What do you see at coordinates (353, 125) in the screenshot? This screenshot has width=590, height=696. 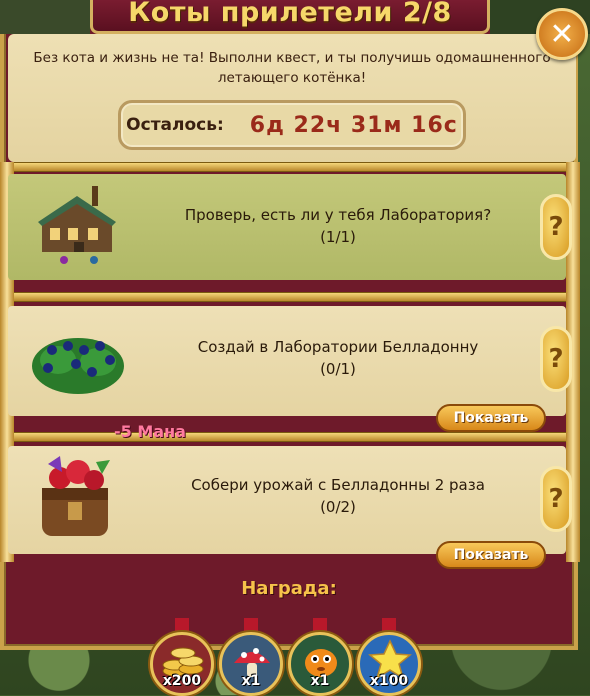 I see `timer-value: 6д 22ч 31м 16с` at bounding box center [353, 125].